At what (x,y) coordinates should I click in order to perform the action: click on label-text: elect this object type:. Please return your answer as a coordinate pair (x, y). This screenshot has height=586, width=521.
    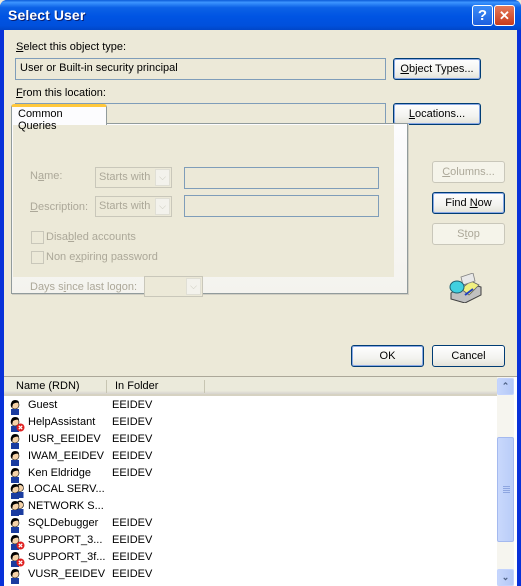
    Looking at the image, I should click on (75, 47).